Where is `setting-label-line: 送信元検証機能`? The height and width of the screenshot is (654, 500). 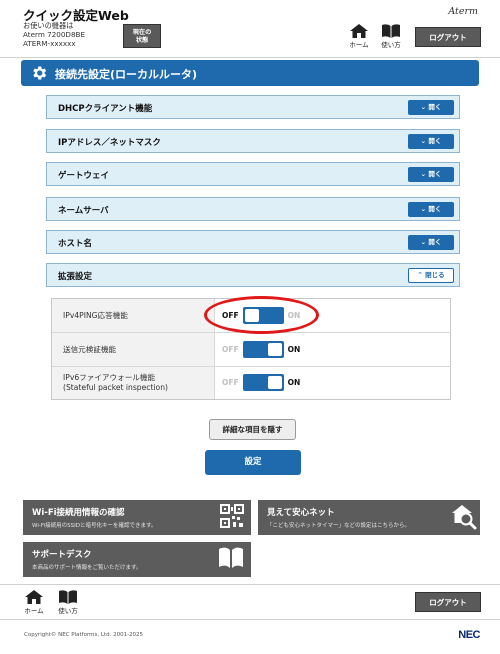 setting-label-line: 送信元検証機能 is located at coordinates (90, 349).